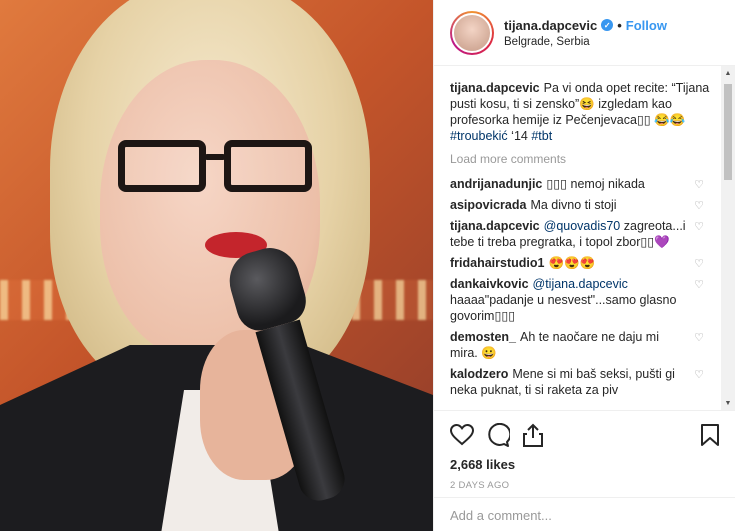  I want to click on comment-mention: @quovadis70, so click(582, 226).